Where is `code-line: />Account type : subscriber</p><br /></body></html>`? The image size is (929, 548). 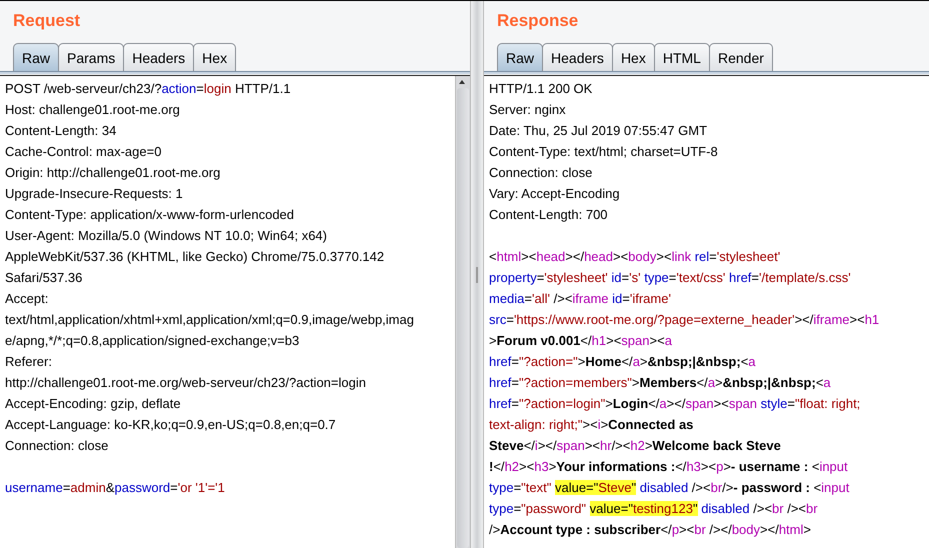 code-line: />Account type : subscriber</p><br /></body></html> is located at coordinates (650, 530).